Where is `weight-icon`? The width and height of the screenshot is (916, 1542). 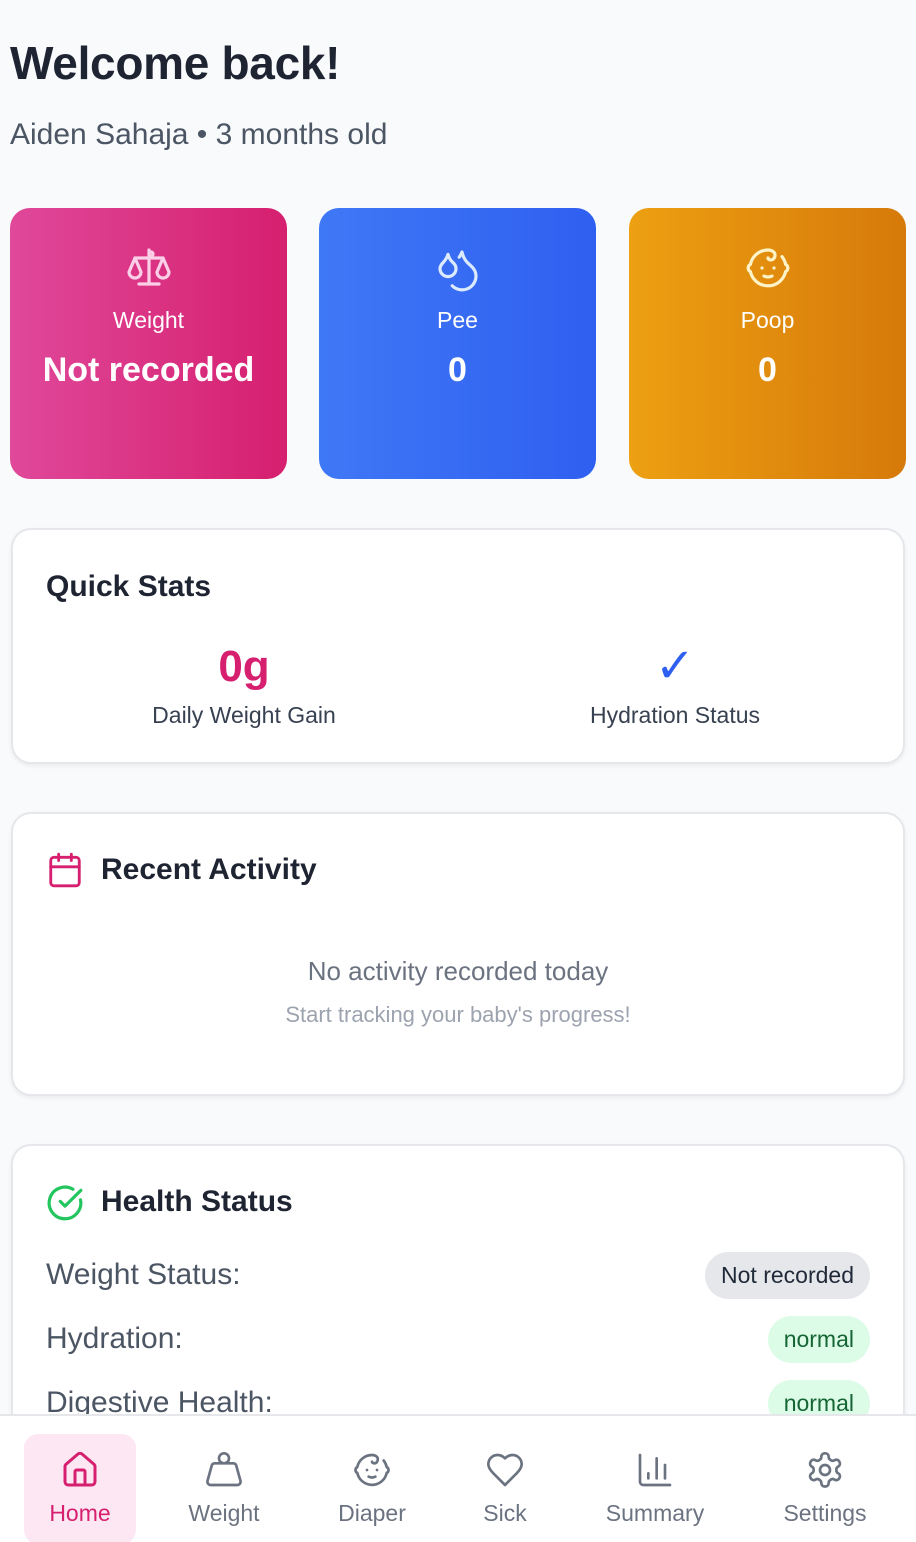 weight-icon is located at coordinates (224, 1470).